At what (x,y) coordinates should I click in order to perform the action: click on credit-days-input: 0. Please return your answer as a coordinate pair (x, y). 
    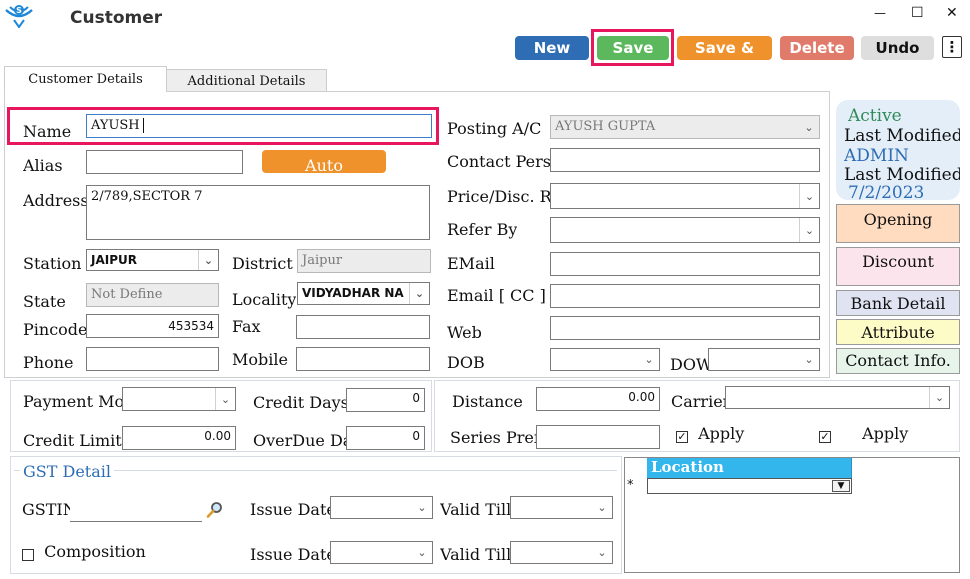
    Looking at the image, I should click on (385, 400).